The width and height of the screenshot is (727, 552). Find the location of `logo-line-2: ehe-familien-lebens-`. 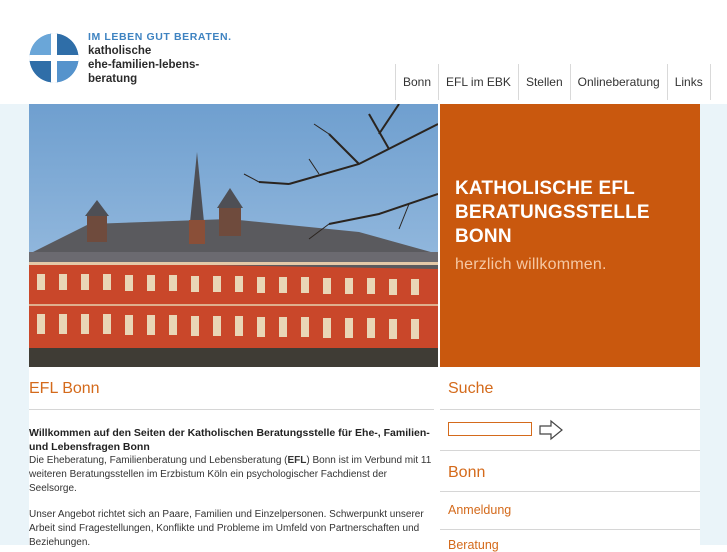

logo-line-2: ehe-familien-lebens- is located at coordinates (144, 65).